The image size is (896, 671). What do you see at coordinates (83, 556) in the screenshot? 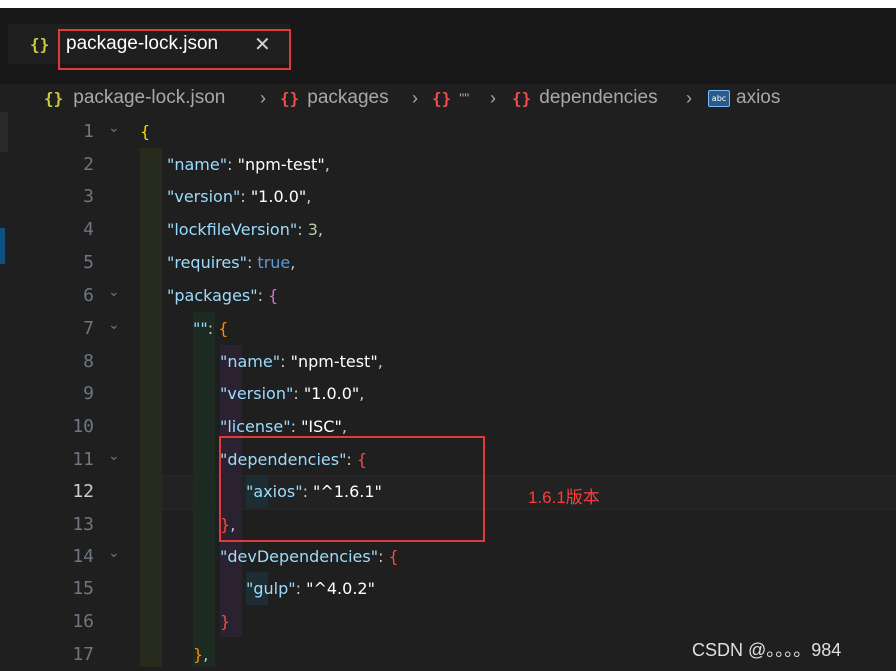
I see `line-number: 14` at bounding box center [83, 556].